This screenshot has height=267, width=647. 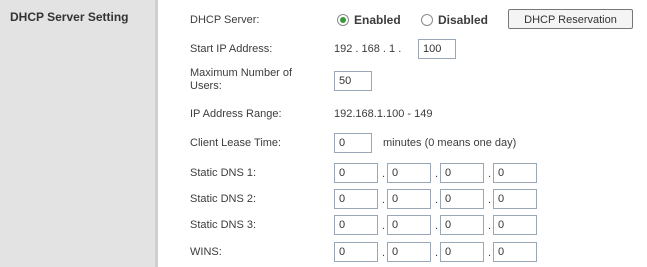 I want to click on disabled-radio, so click(x=427, y=20).